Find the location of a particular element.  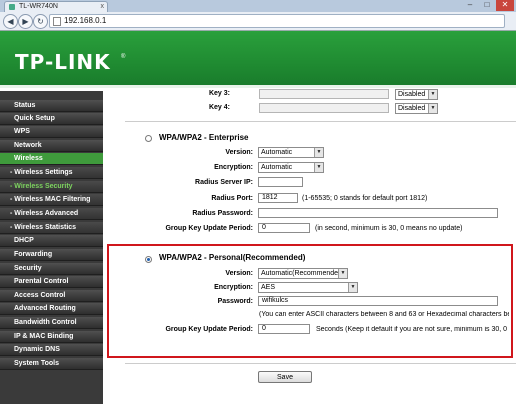

sidebar-item-wireless: Wireless is located at coordinates (51, 159).